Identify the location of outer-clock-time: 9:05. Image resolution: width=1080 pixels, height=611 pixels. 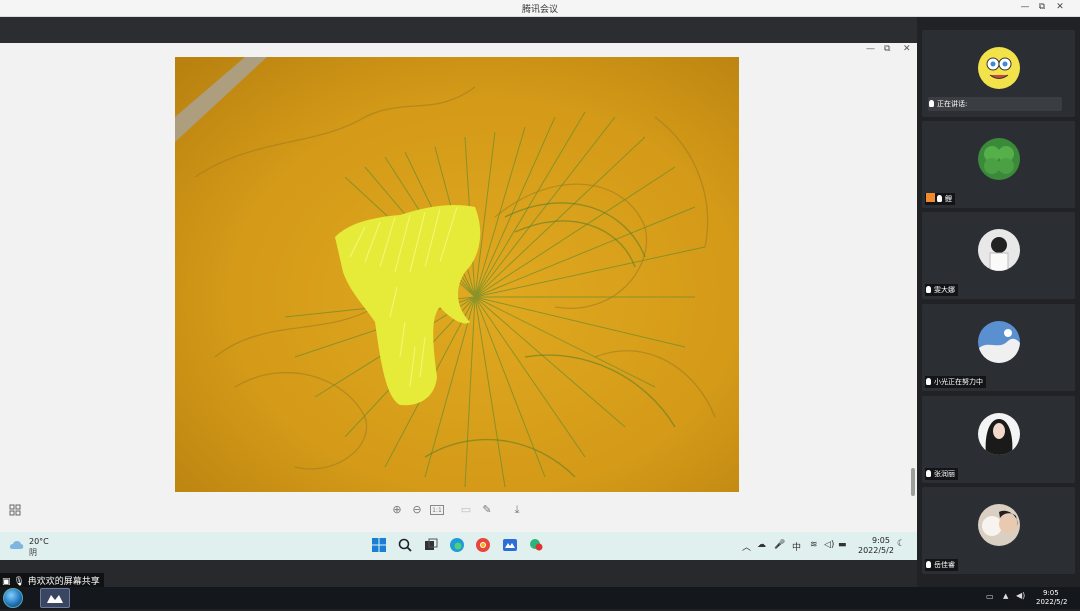
(1051, 593).